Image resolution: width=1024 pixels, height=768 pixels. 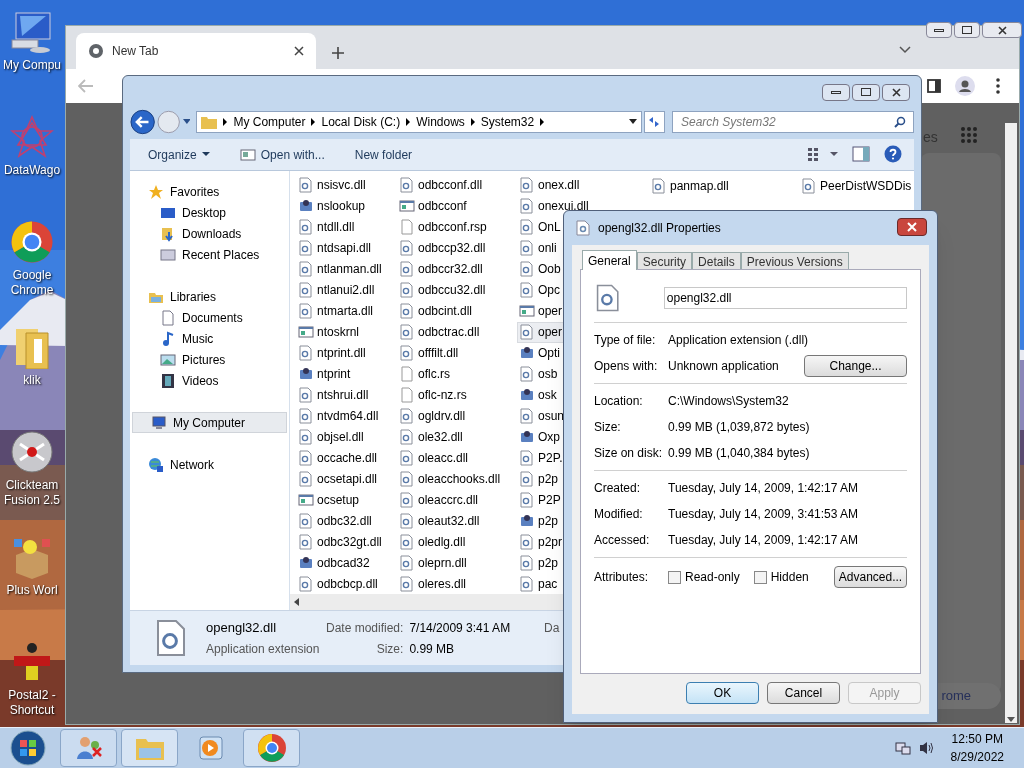 What do you see at coordinates (136, 51) in the screenshot?
I see `tab-title: New Tab` at bounding box center [136, 51].